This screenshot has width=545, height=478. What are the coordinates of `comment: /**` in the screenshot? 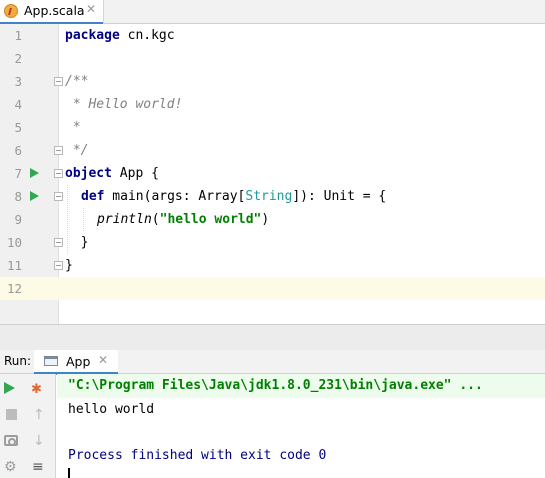 It's located at (77, 81).